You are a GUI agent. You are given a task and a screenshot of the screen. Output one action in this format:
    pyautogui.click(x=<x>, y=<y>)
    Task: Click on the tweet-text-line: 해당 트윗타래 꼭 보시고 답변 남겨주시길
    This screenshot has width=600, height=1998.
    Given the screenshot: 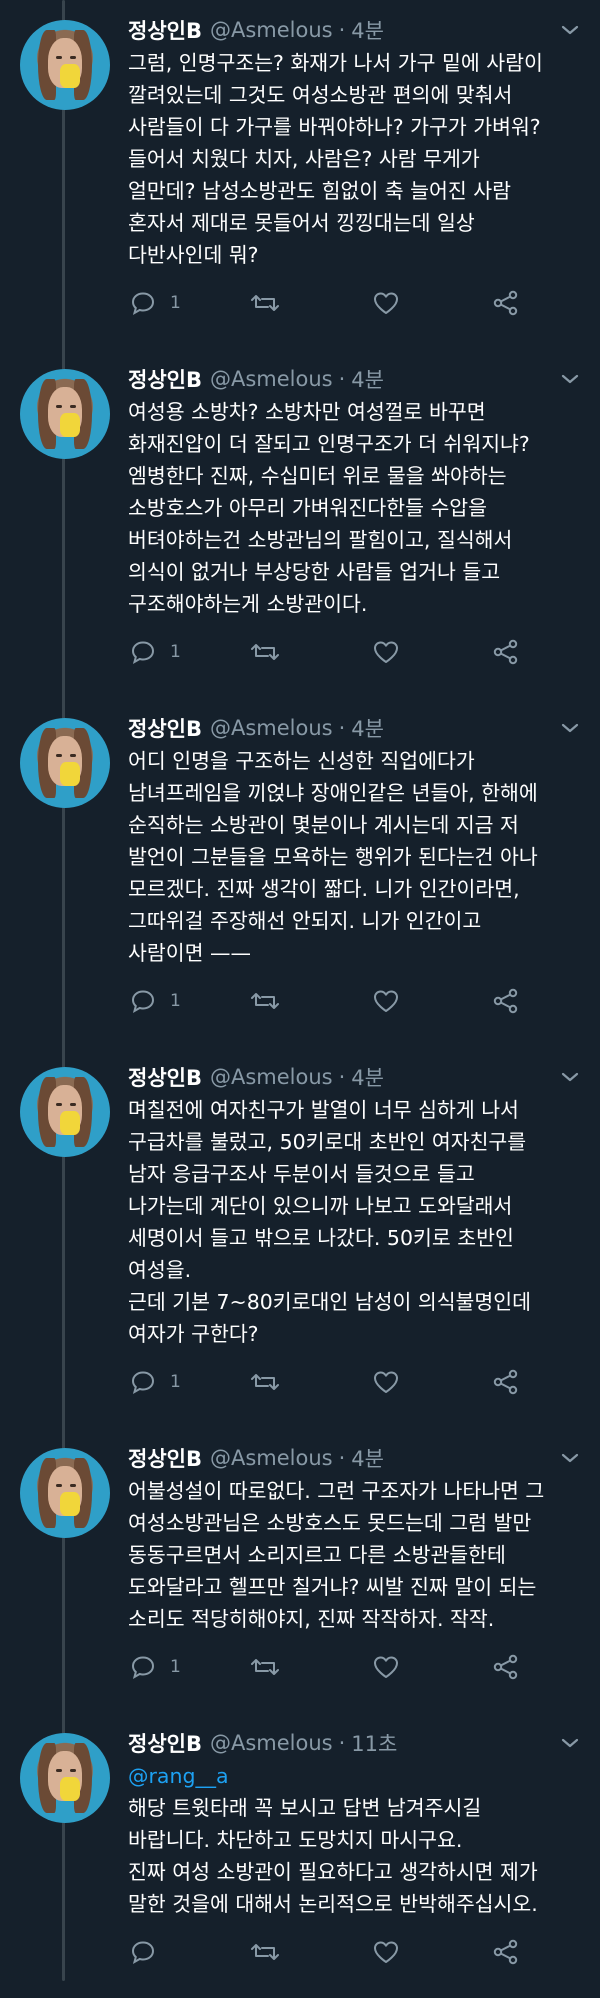 What is the action you would take?
    pyautogui.click(x=305, y=1808)
    